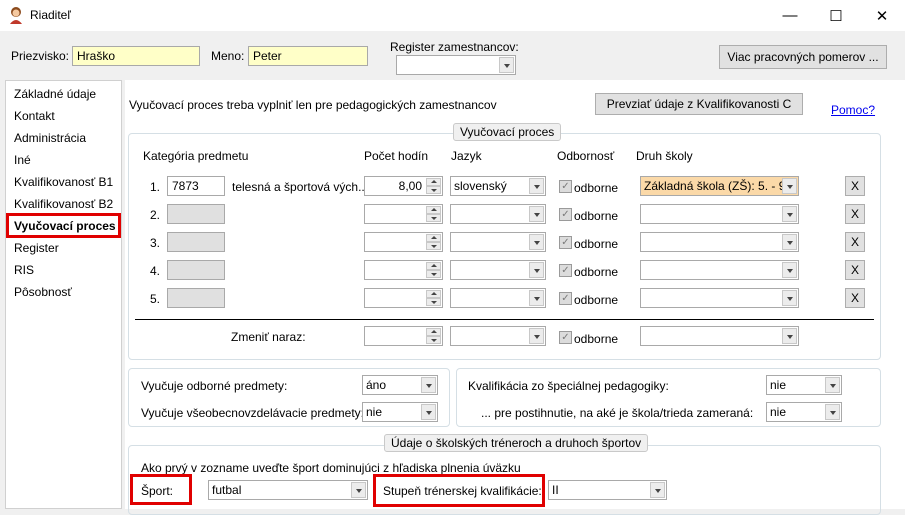 The width and height of the screenshot is (905, 515). What do you see at coordinates (719, 336) in the screenshot?
I see `change-all-school-combo` at bounding box center [719, 336].